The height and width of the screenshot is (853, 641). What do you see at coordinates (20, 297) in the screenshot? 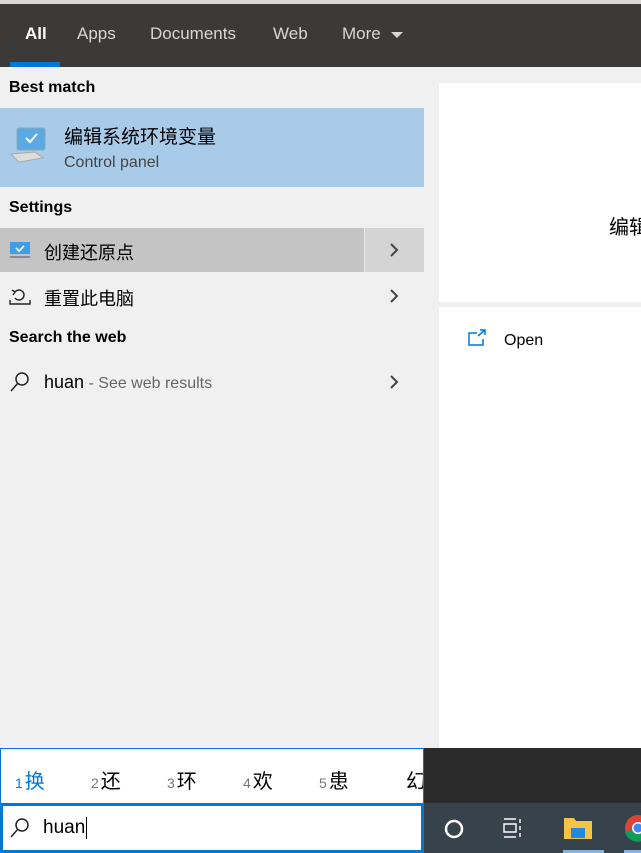
I see `reset-icon` at bounding box center [20, 297].